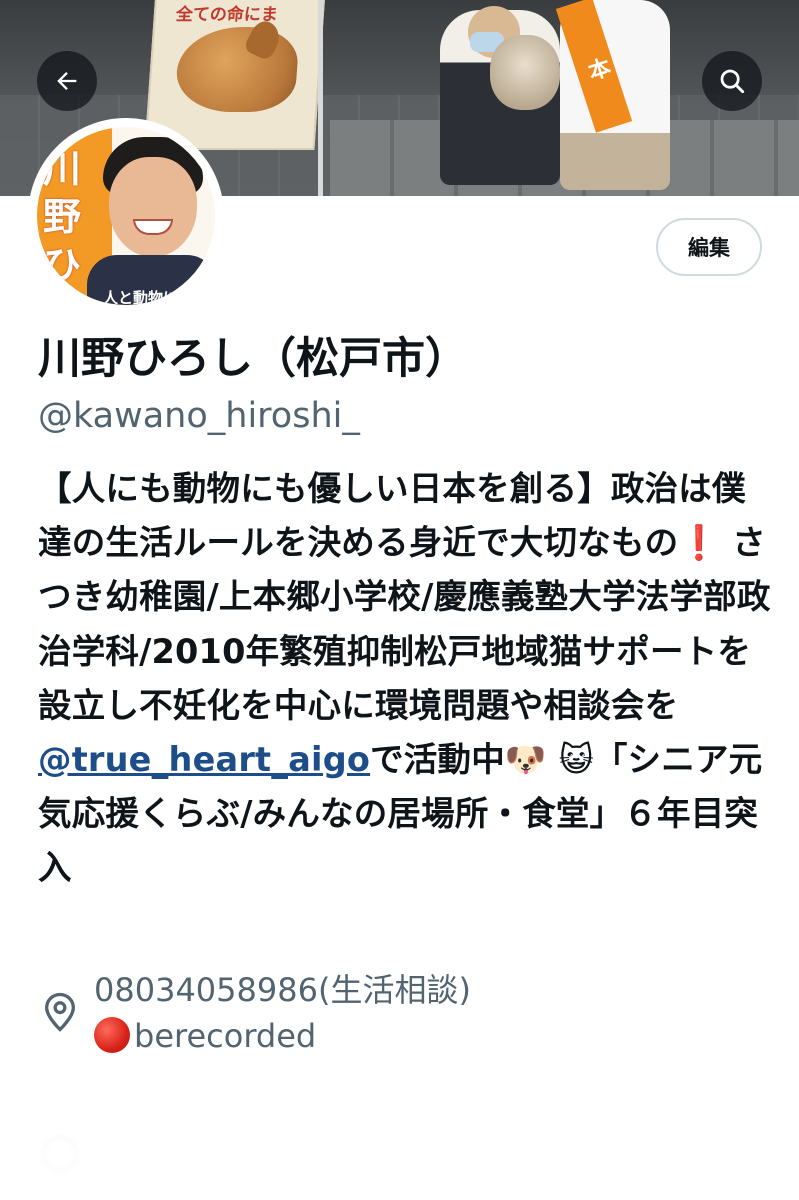 Image resolution: width=799 pixels, height=1200 pixels. Describe the element at coordinates (60, 1012) in the screenshot. I see `location-pin-icon` at that location.